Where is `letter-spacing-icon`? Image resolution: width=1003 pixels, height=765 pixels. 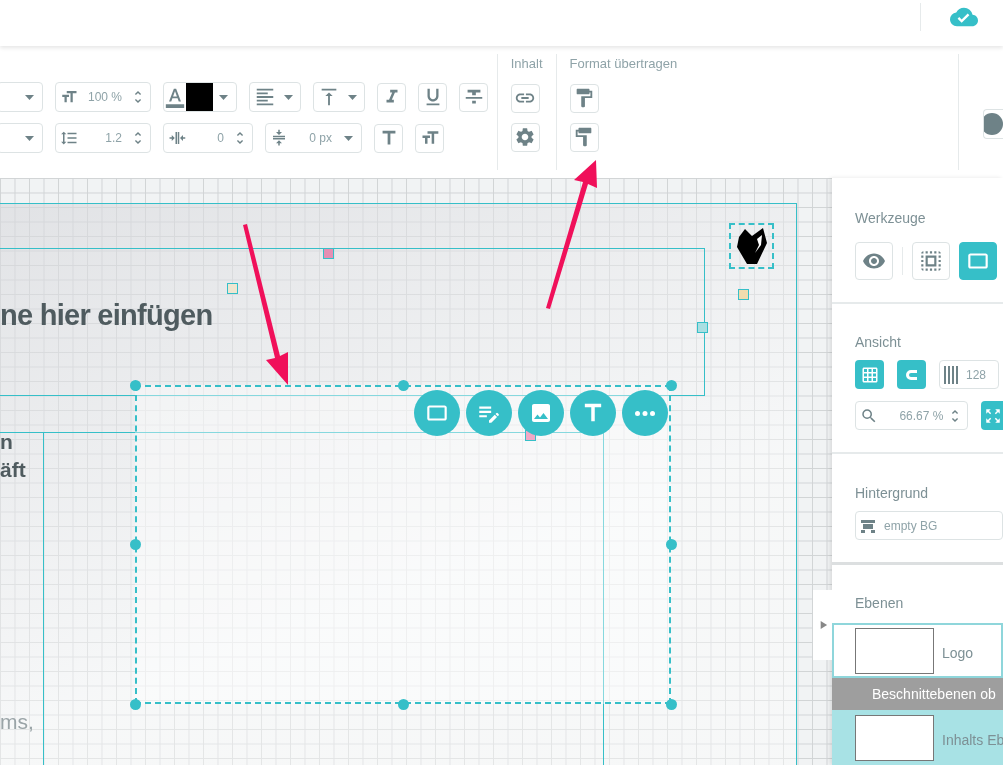
letter-spacing-icon is located at coordinates (177, 138).